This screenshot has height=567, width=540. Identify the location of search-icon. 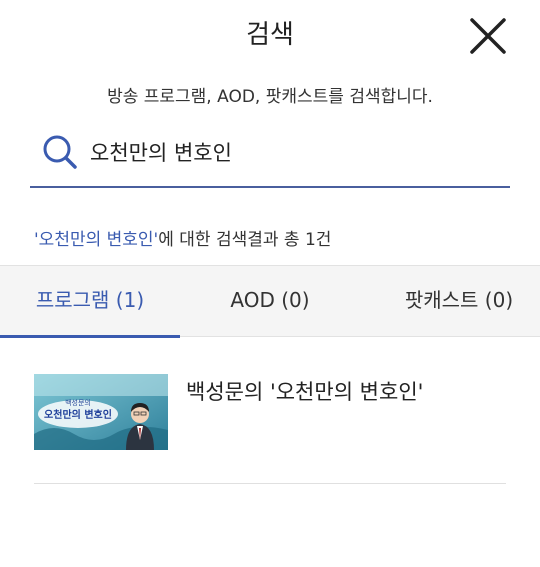
(60, 152).